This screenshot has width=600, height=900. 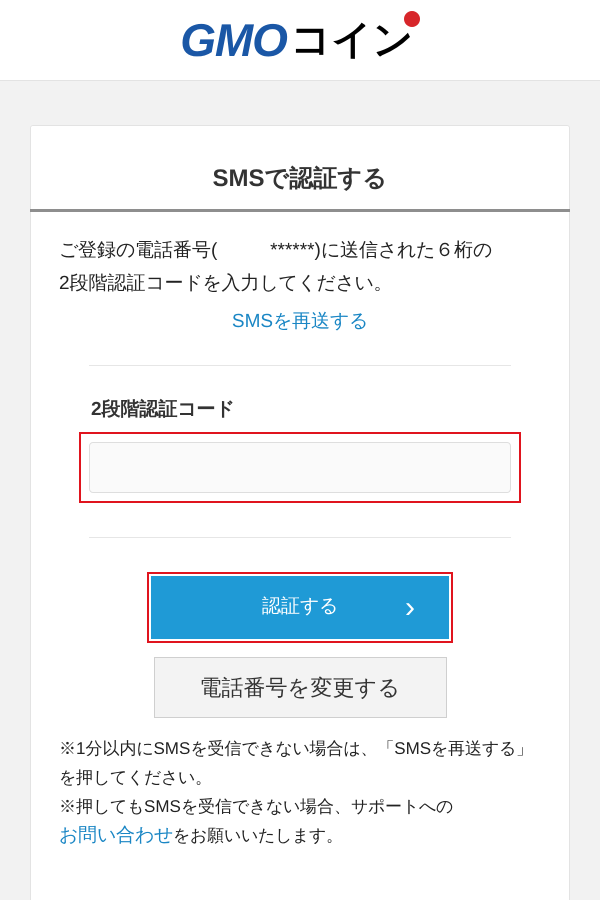 What do you see at coordinates (116, 835) in the screenshot?
I see `contact-link: お問い合わせ` at bounding box center [116, 835].